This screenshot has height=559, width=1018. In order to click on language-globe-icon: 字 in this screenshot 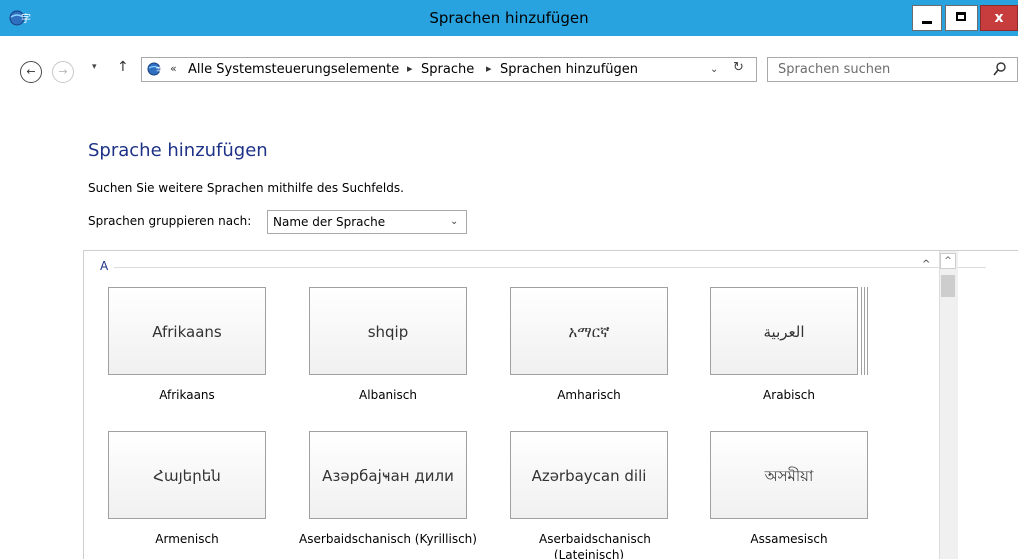, I will do `click(155, 69)`.